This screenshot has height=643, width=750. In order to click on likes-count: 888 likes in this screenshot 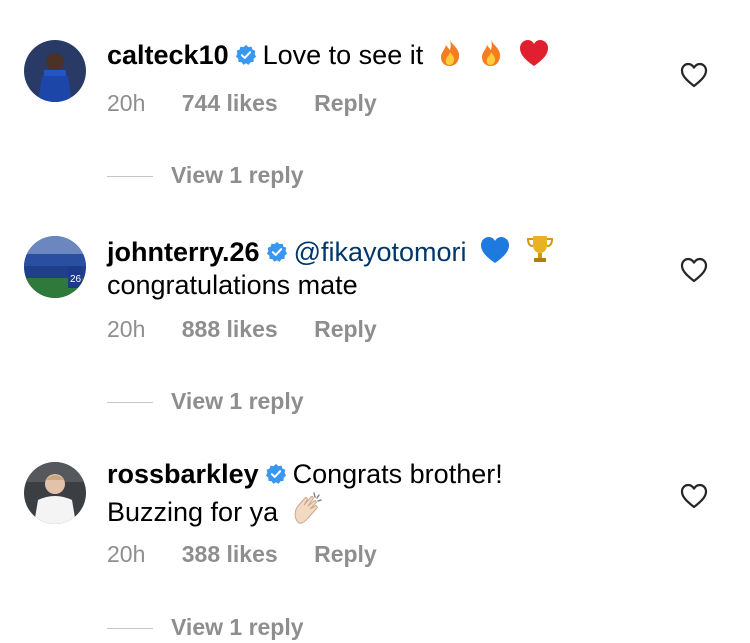, I will do `click(230, 329)`.